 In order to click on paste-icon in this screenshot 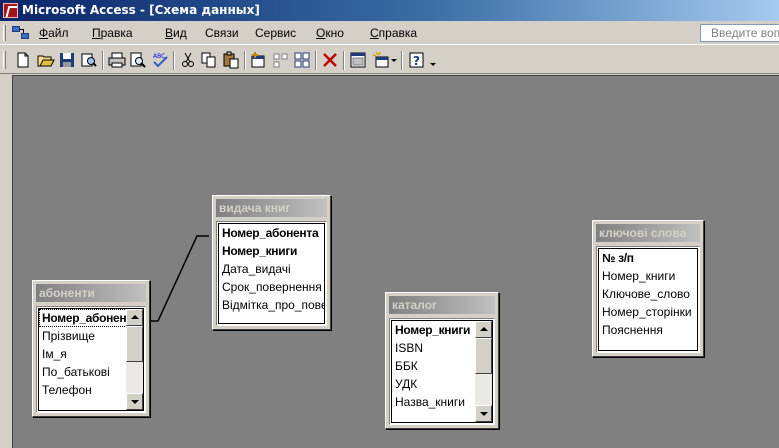, I will do `click(231, 60)`.